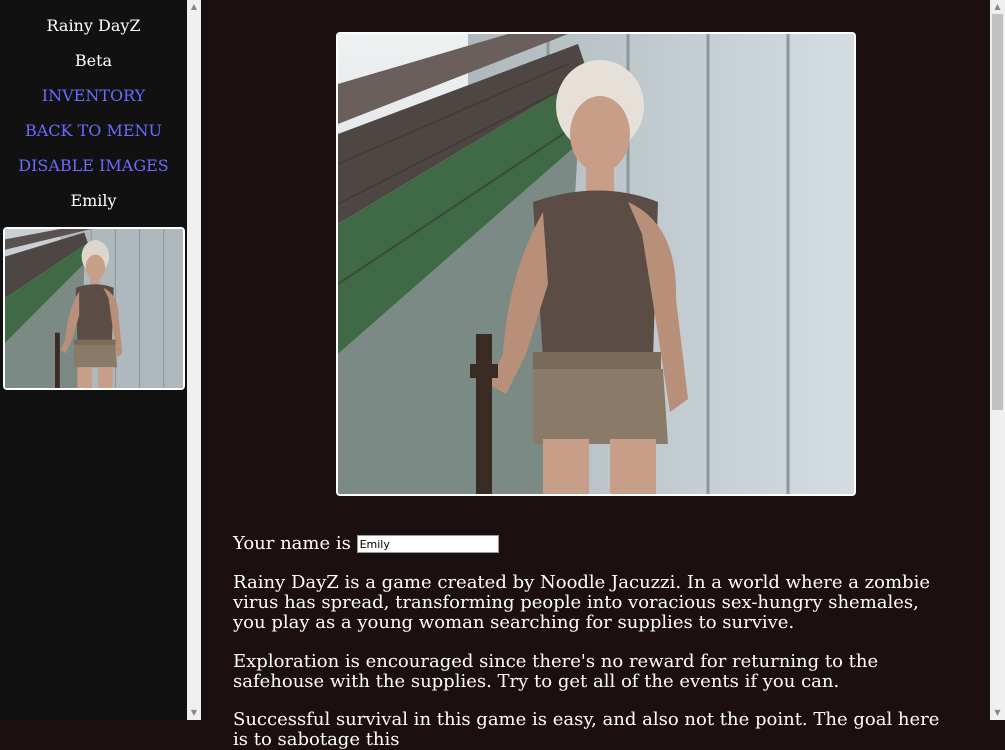  What do you see at coordinates (93, 131) in the screenshot?
I see `back-to-menu-link: BACK TO MENU` at bounding box center [93, 131].